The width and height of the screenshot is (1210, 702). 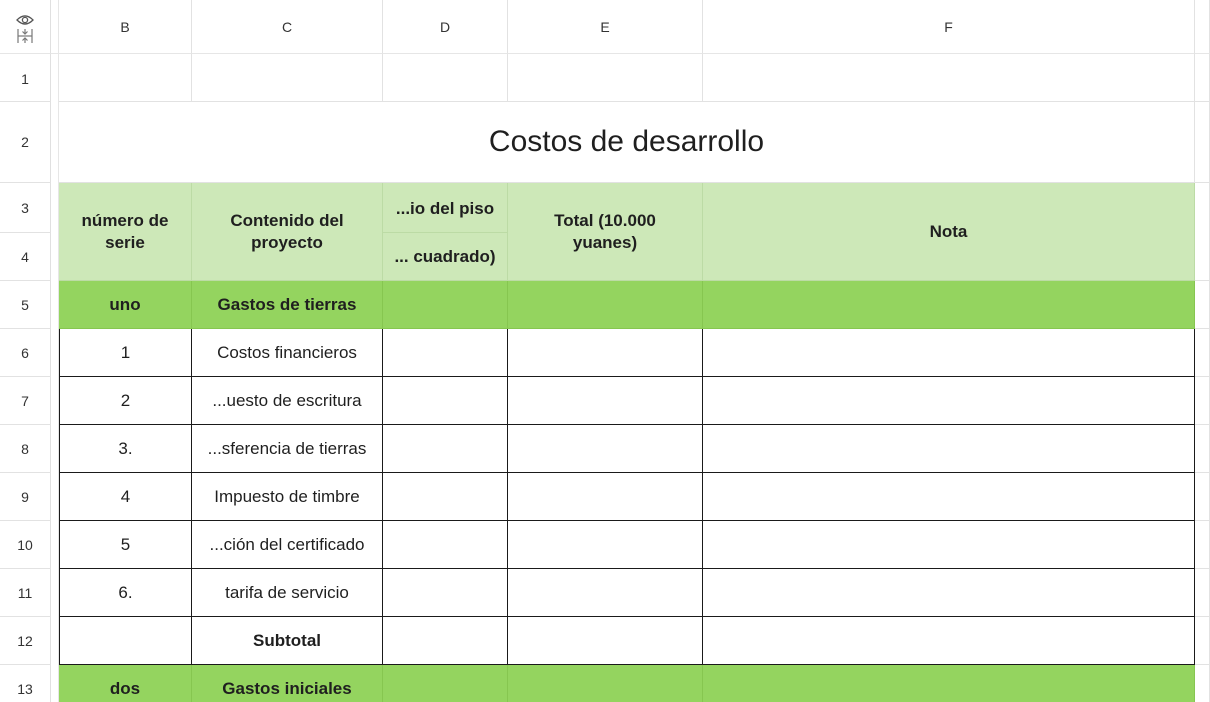 I want to click on row-header-3: 3, so click(x=25, y=208).